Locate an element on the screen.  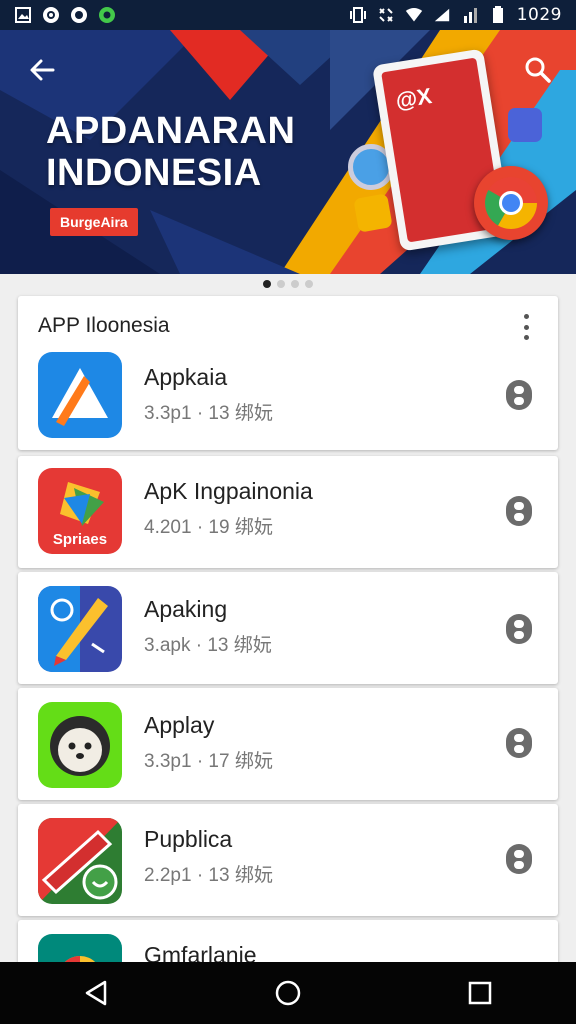
app-name: Appkaia is located at coordinates (186, 377).